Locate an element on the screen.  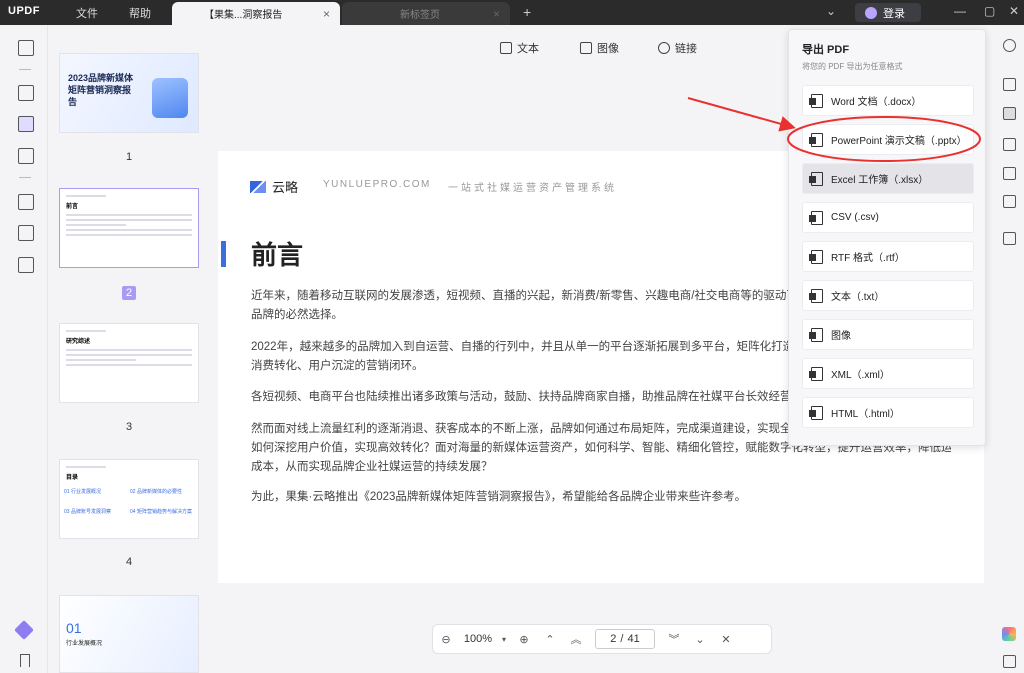
thumbnail-page-5: 01 行业发展概况 is located at coordinates (129, 634).